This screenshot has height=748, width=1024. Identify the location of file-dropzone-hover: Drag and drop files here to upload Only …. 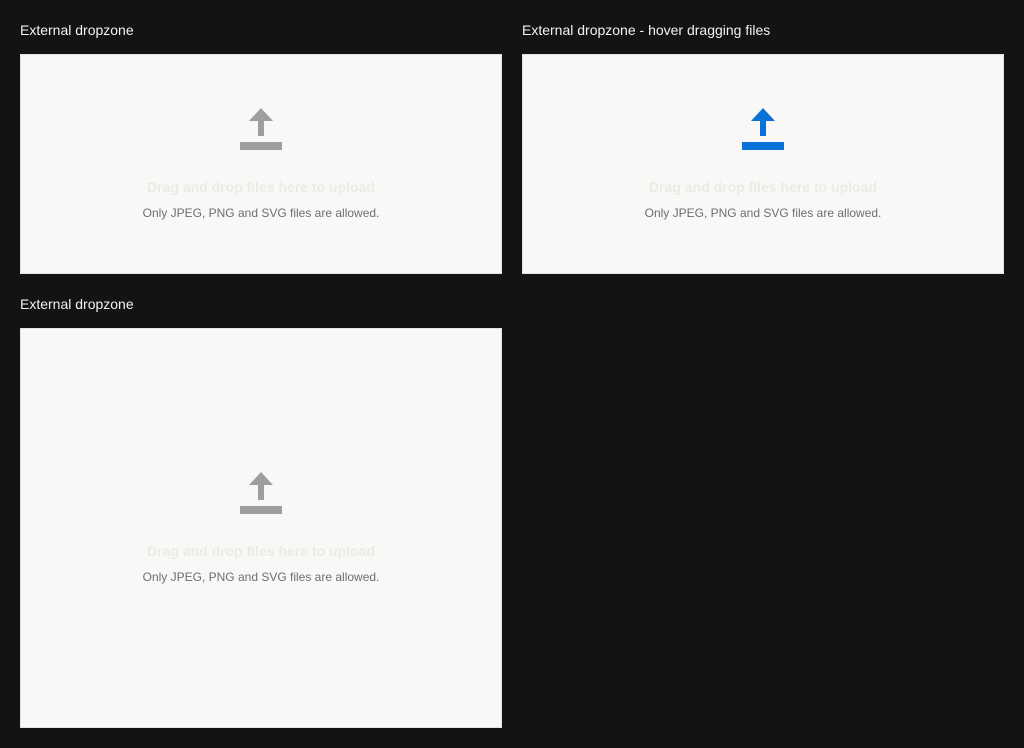
(763, 164).